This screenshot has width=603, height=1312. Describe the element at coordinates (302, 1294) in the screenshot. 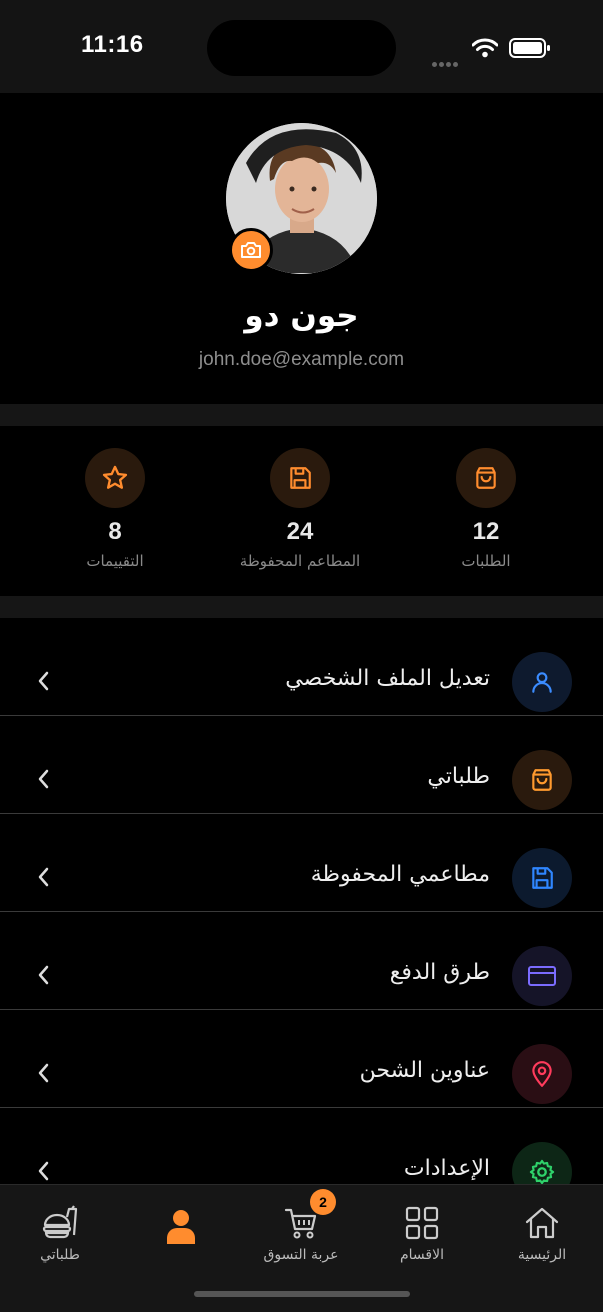

I see `home-indicator` at that location.